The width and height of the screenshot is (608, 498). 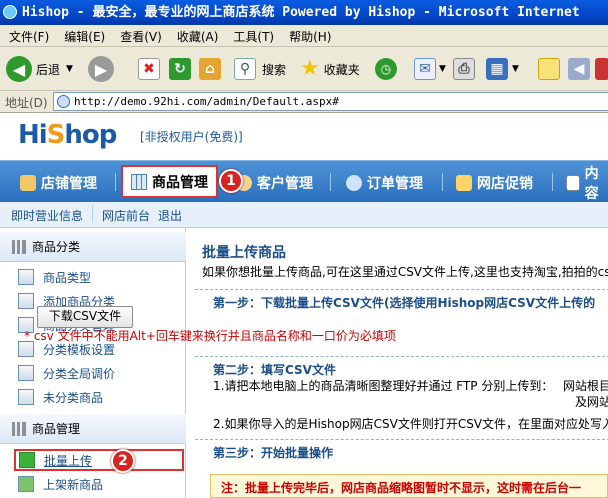 I want to click on refresh-button: ↻, so click(x=180, y=69).